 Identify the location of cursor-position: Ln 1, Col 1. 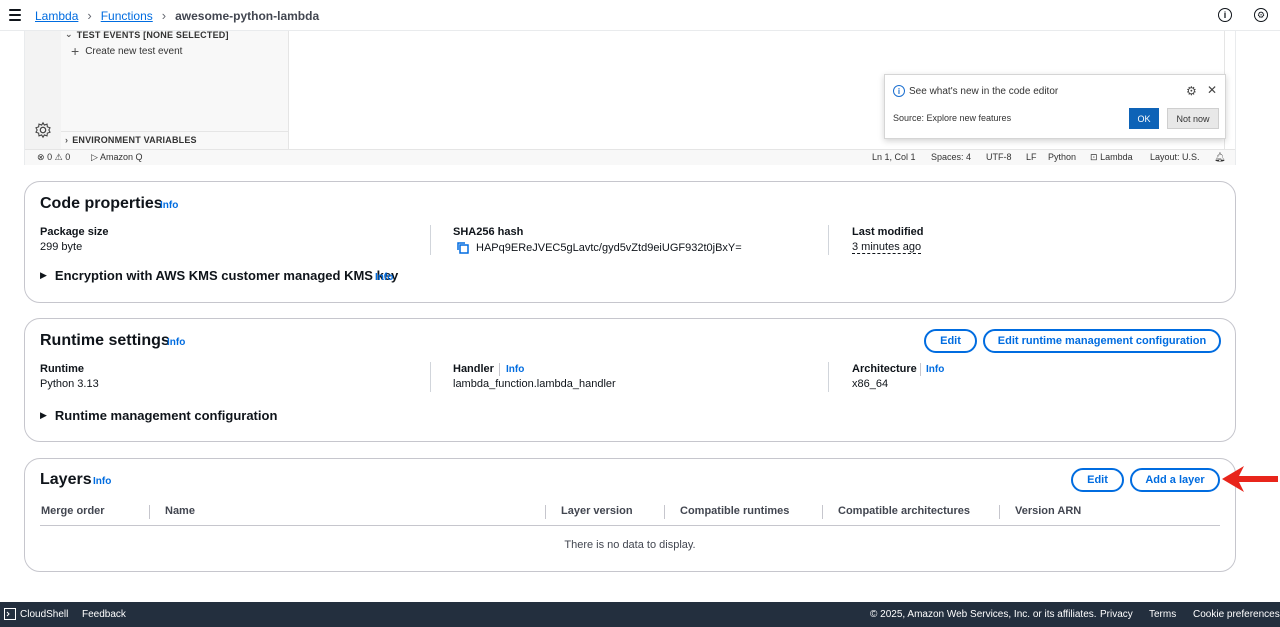
(894, 157).